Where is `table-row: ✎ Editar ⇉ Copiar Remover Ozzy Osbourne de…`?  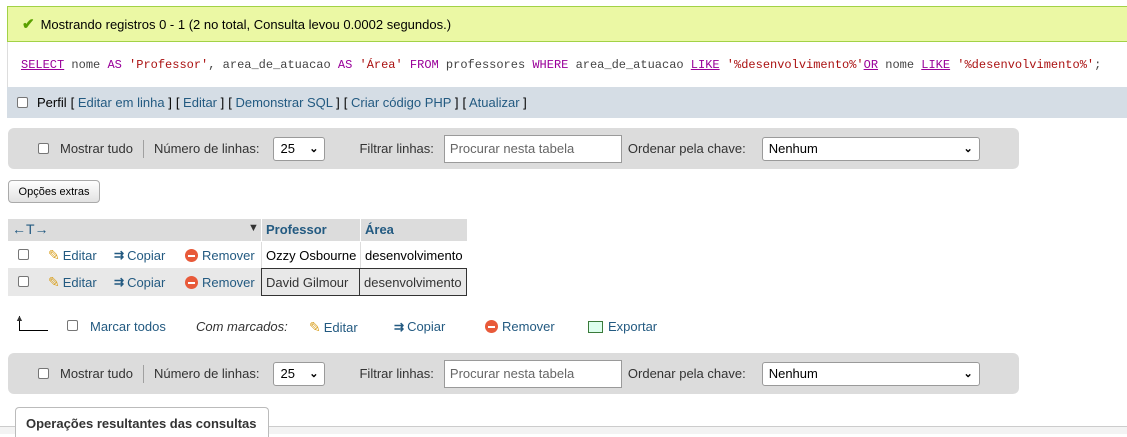
table-row: ✎ Editar ⇉ Copiar Remover Ozzy Osbourne de… is located at coordinates (237, 255).